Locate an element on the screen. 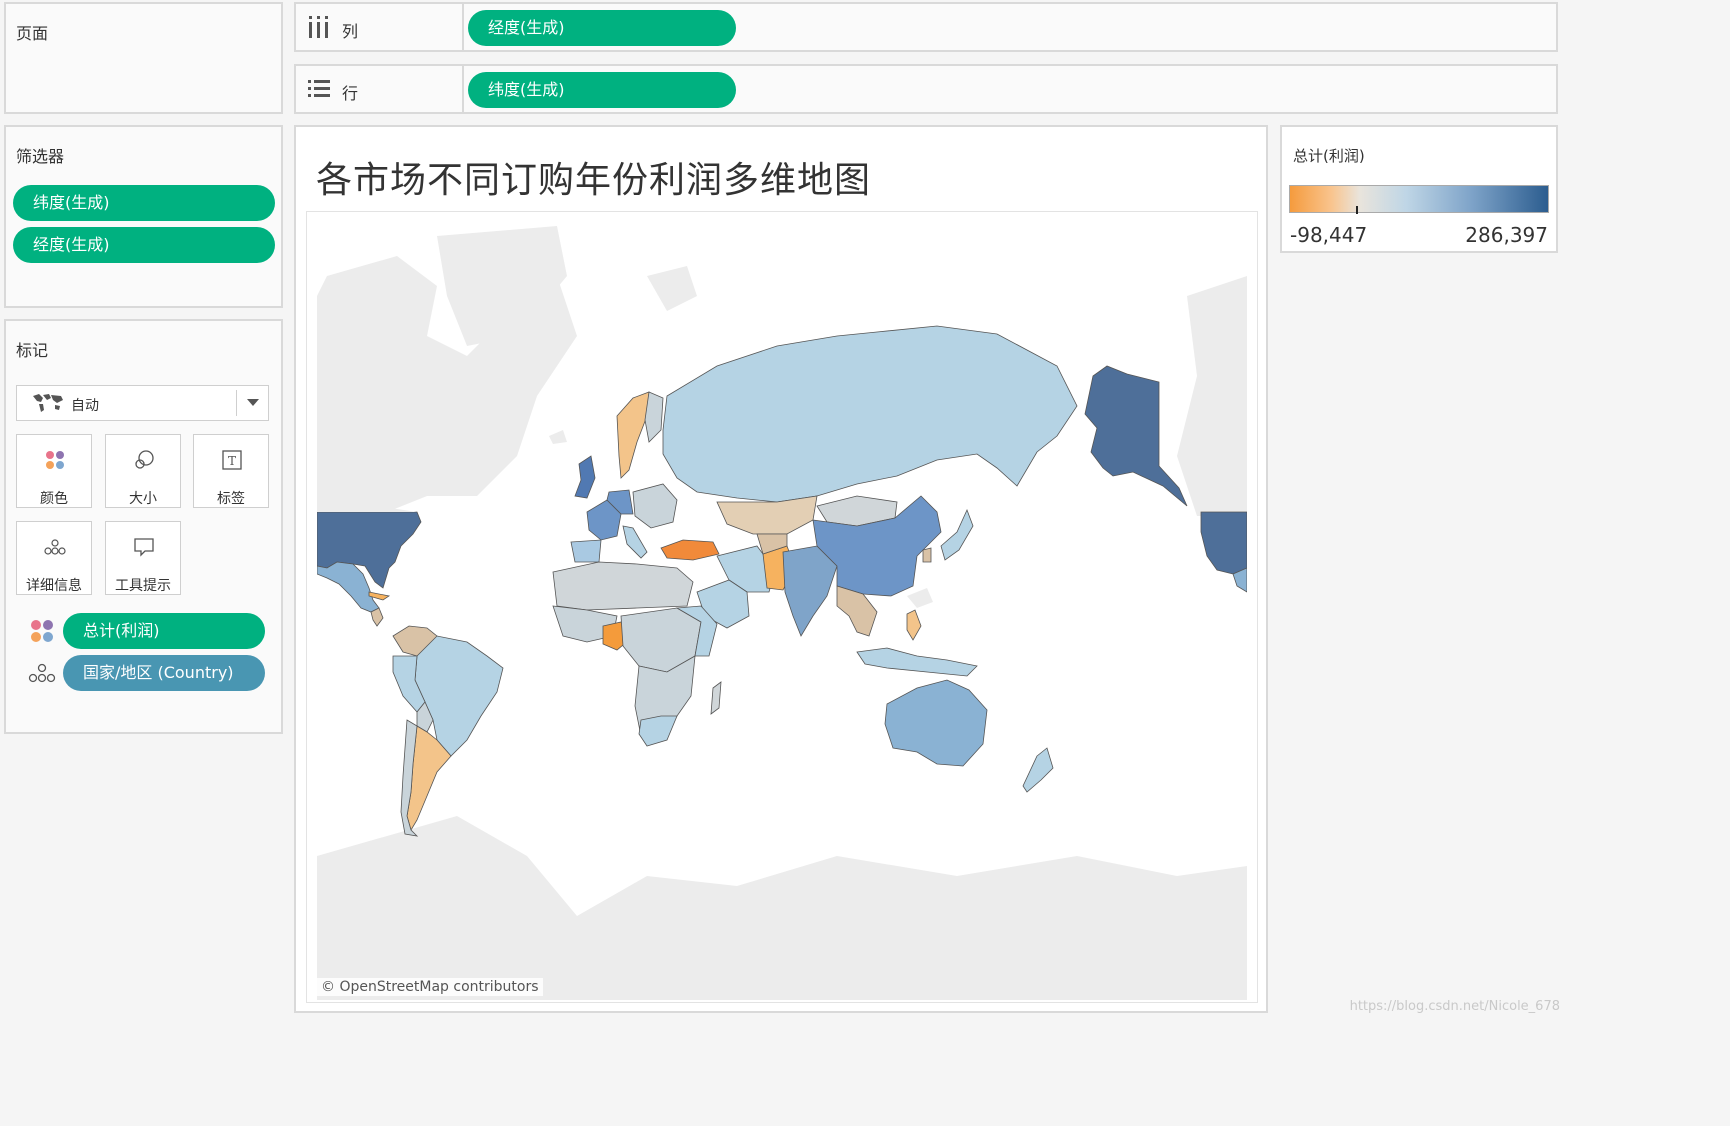  country-usa-alaska is located at coordinates (1136, 436).